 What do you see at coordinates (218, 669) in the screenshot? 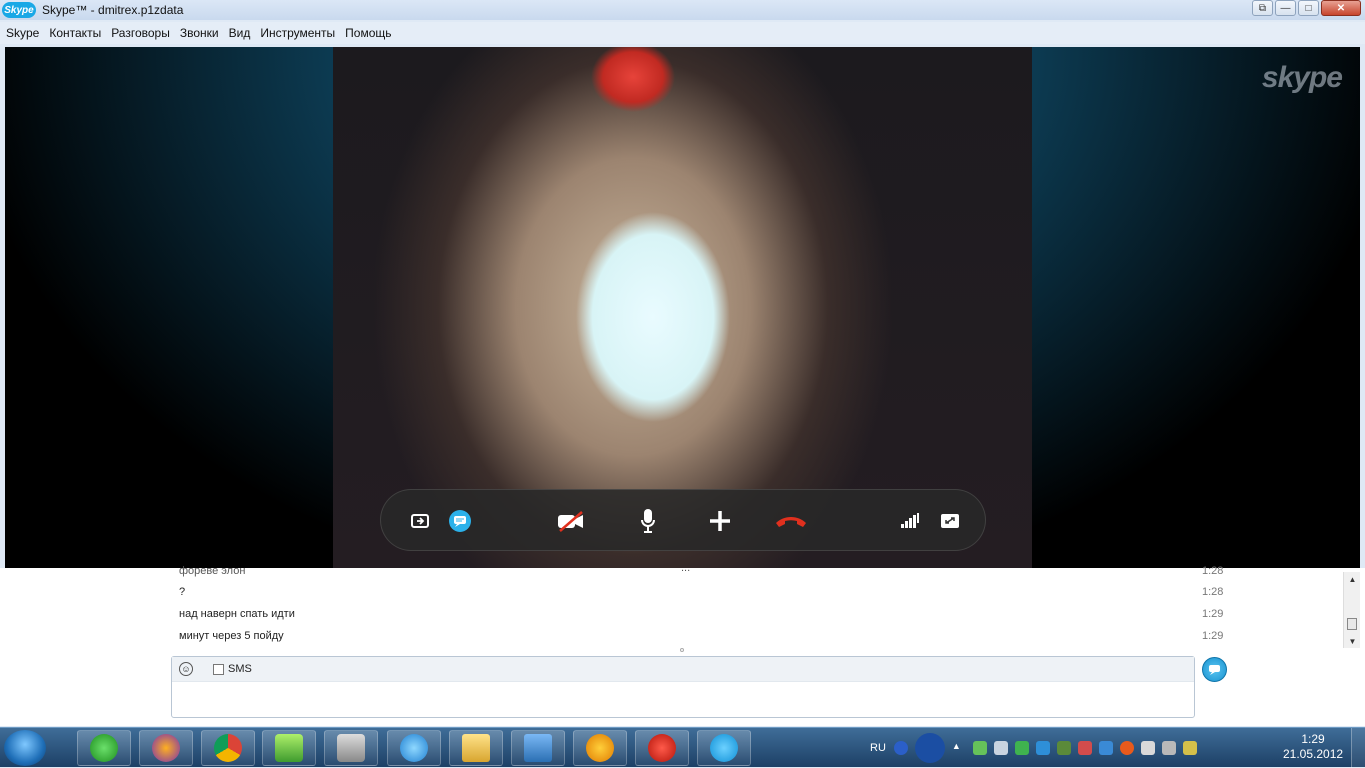
I see `sms-checkbox` at bounding box center [218, 669].